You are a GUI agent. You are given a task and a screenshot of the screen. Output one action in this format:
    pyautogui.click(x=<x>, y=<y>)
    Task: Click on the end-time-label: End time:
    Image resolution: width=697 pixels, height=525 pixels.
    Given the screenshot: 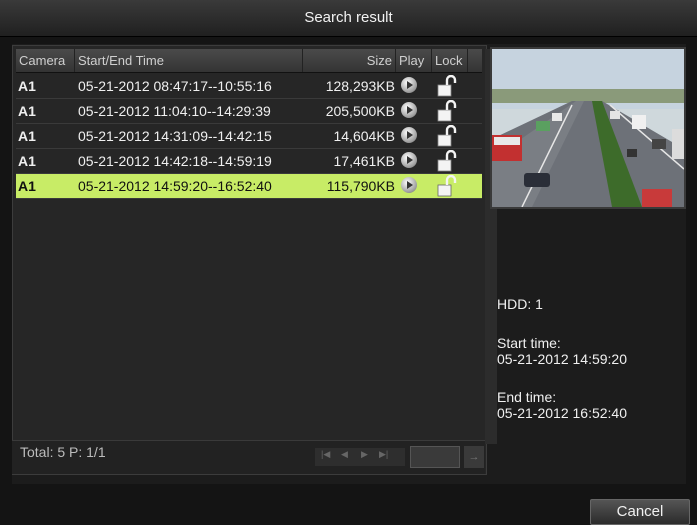 What is the action you would take?
    pyautogui.click(x=527, y=397)
    